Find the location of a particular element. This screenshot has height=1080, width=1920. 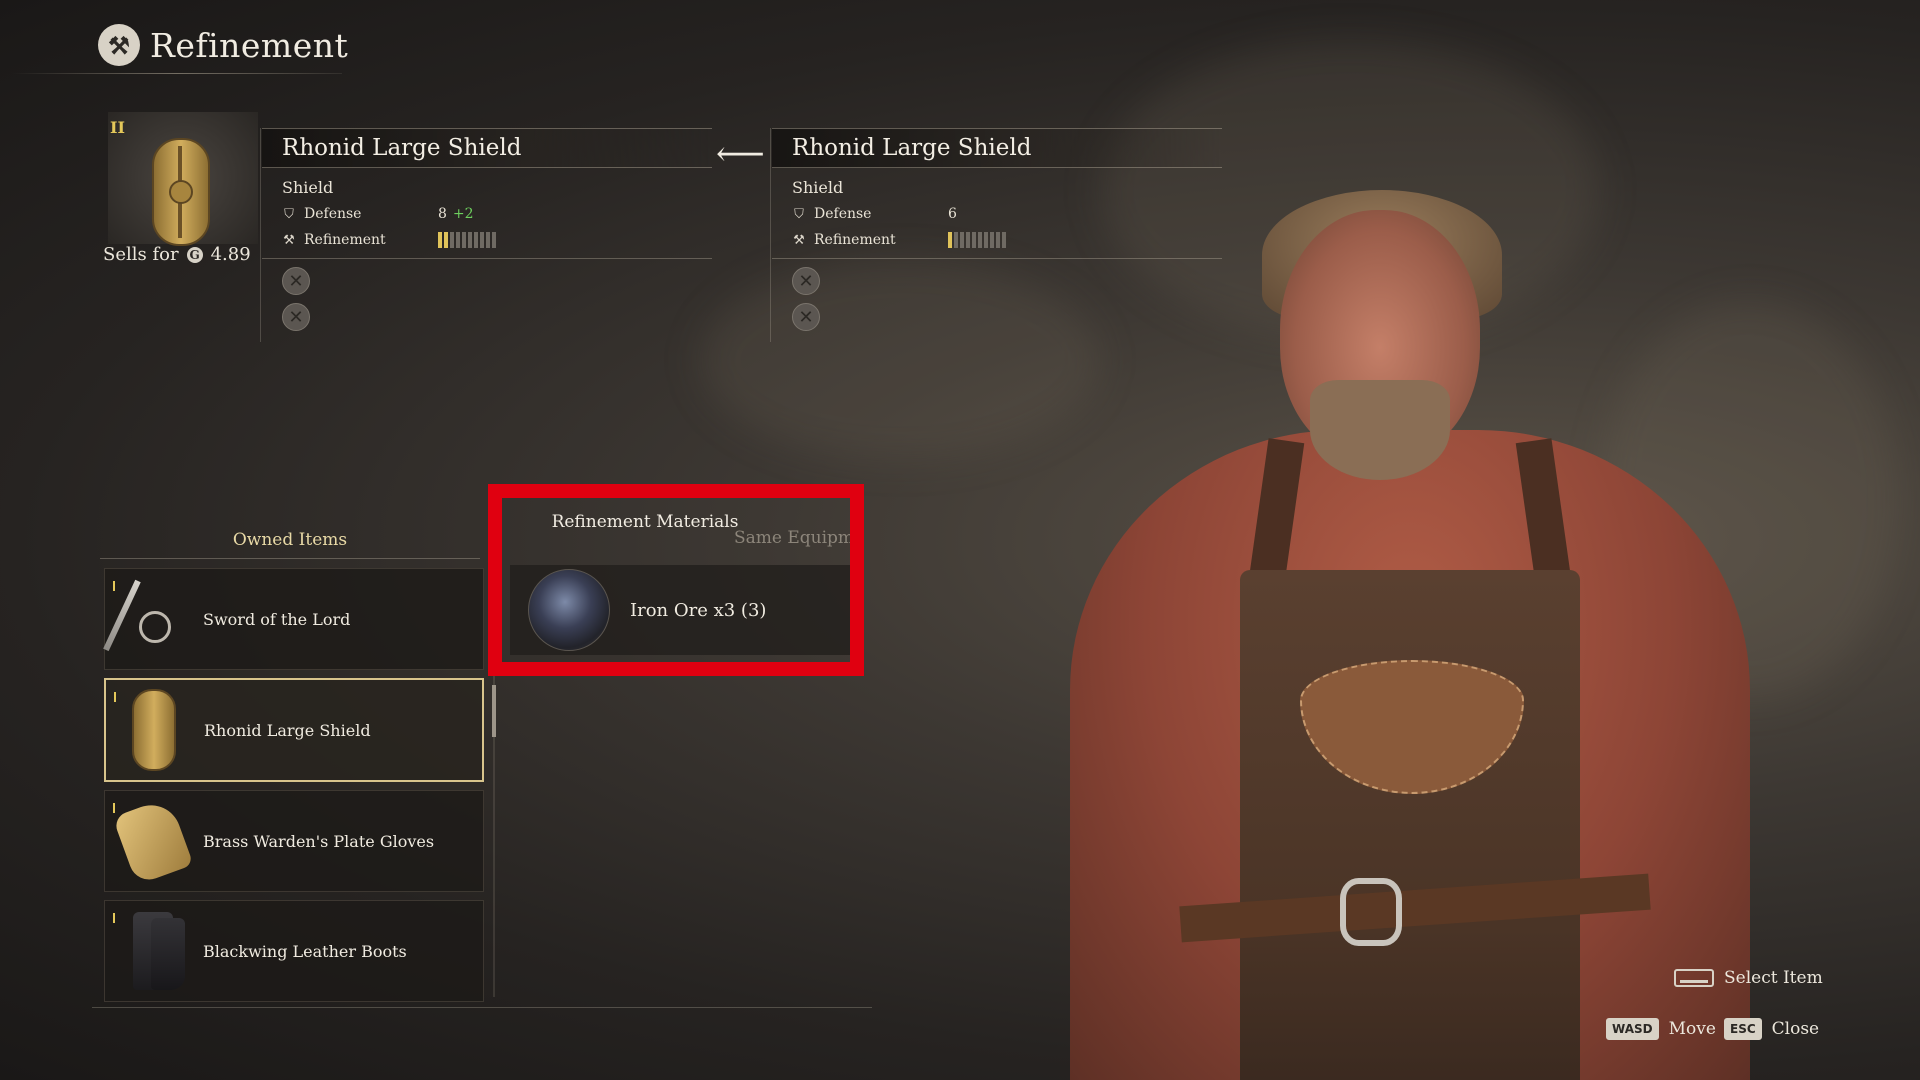

gold-coin-icon: G is located at coordinates (194, 254).